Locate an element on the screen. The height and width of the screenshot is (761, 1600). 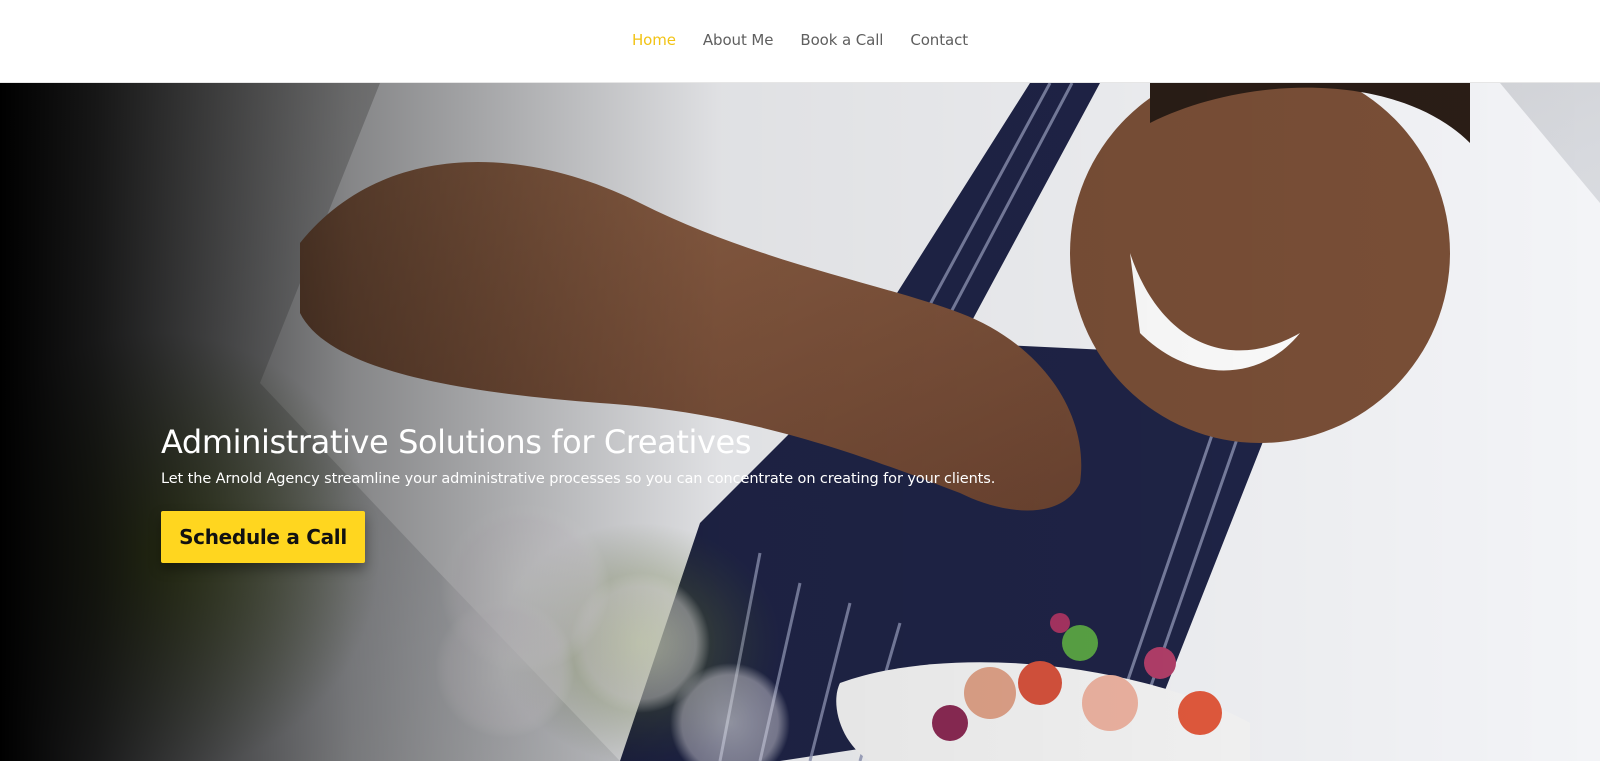
nav-about-link: About Me is located at coordinates (738, 40).